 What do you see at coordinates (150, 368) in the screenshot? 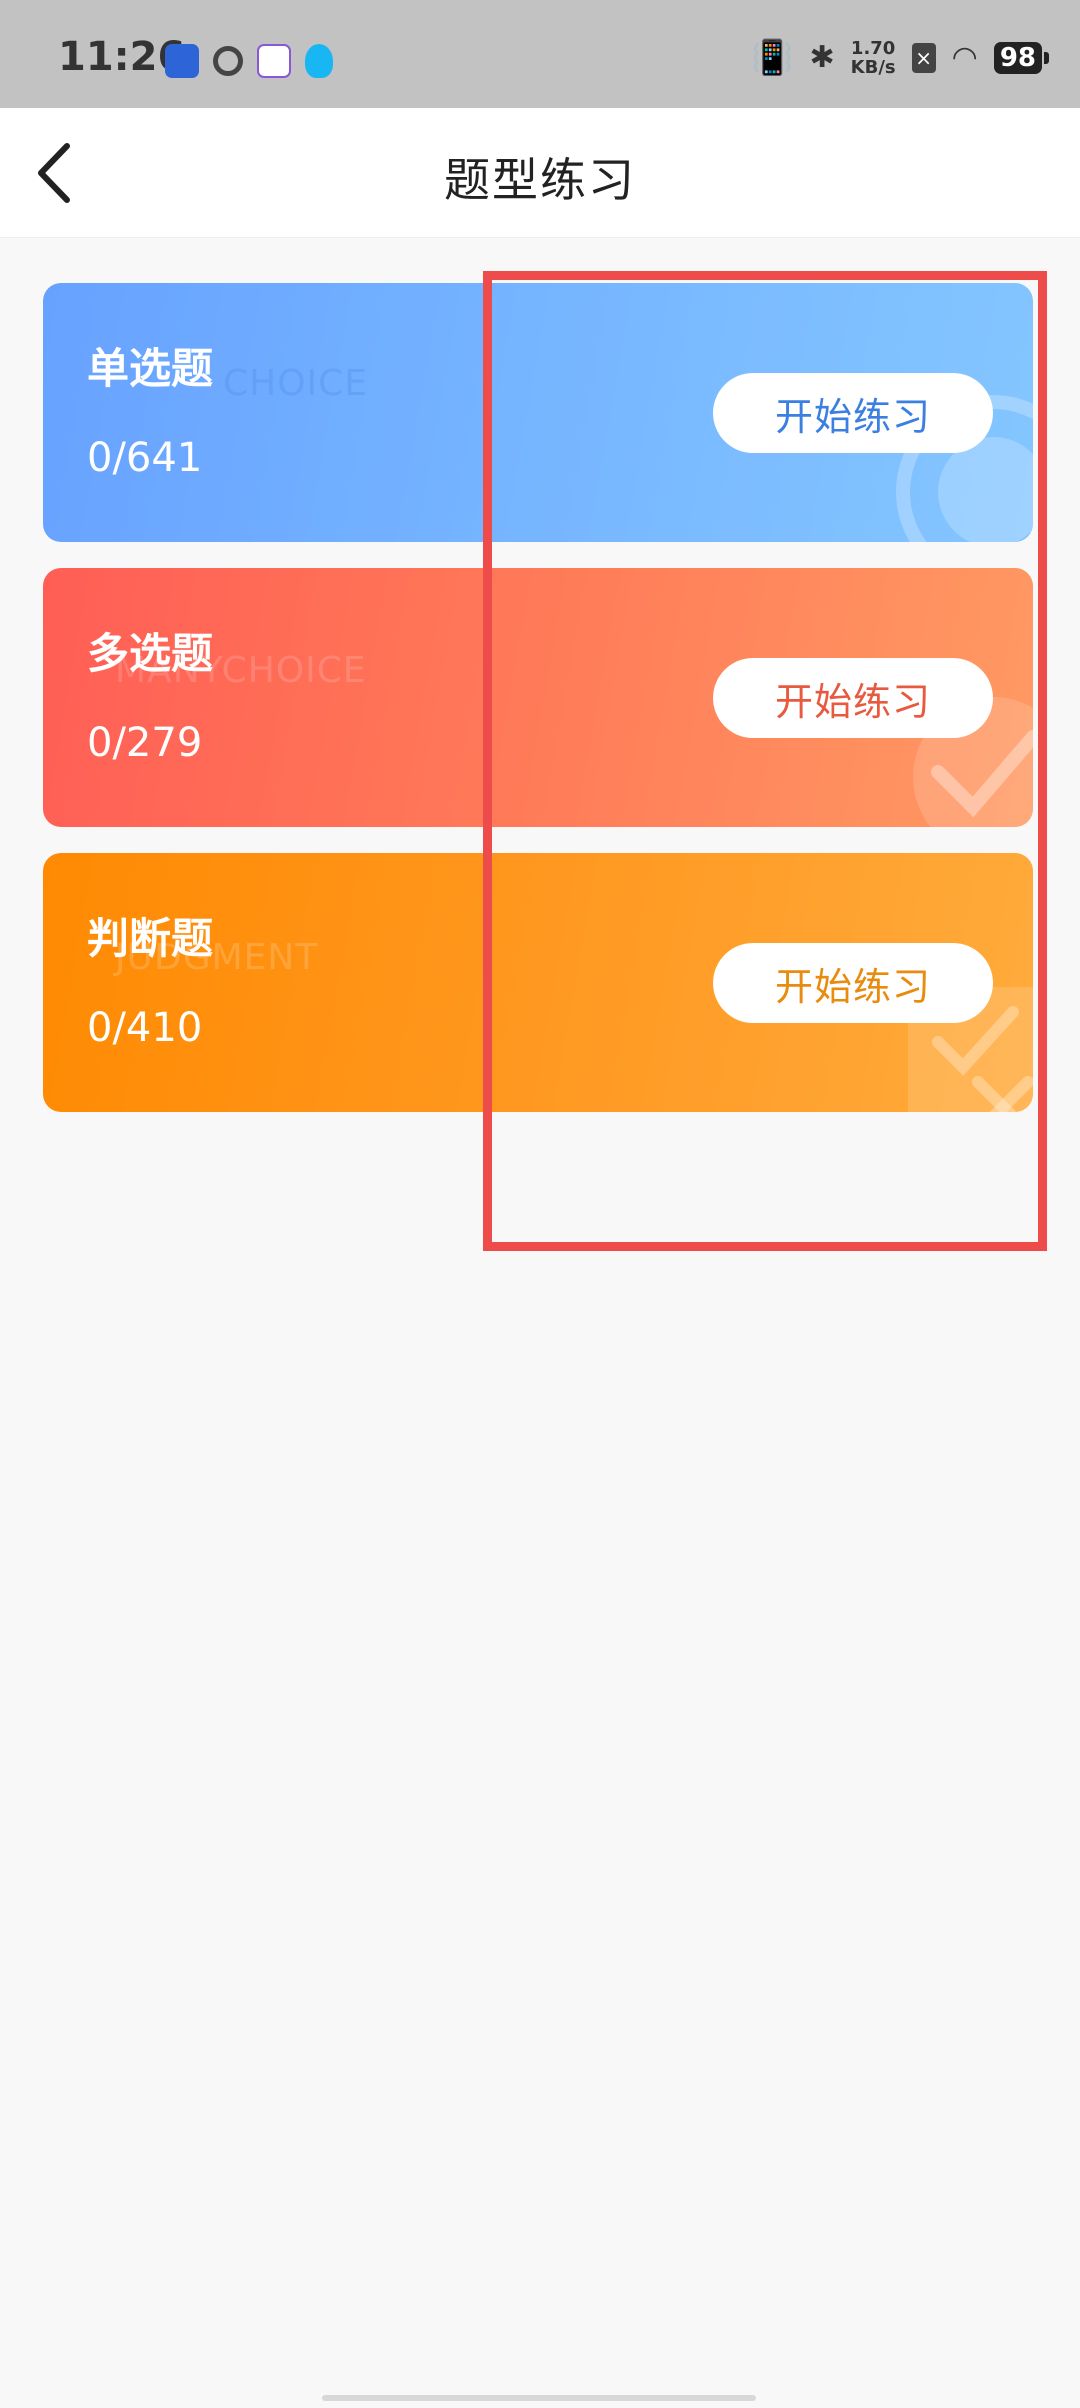
I see `card-title: 单选题` at bounding box center [150, 368].